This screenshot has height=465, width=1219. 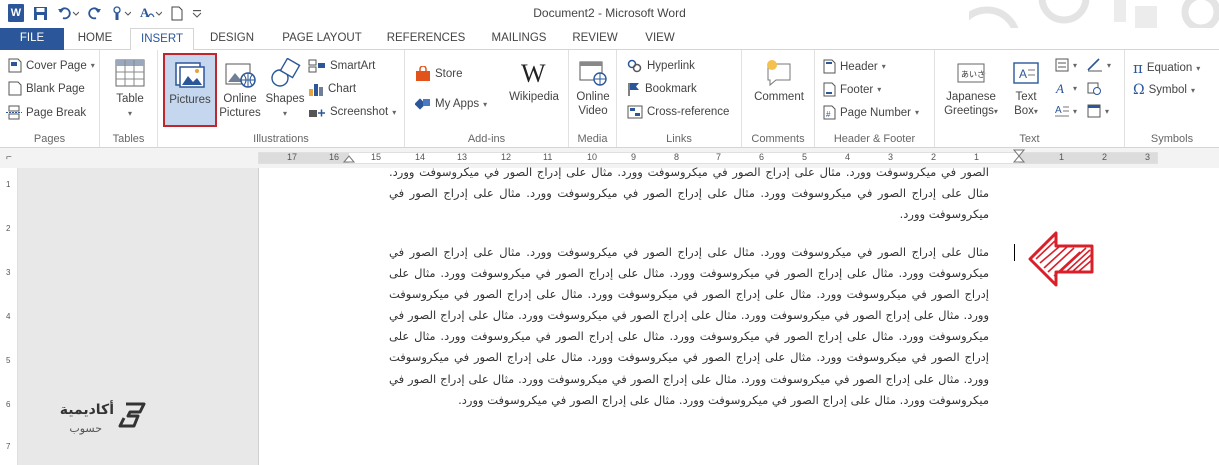 What do you see at coordinates (322, 39) in the screenshot?
I see `tab-page-layout: PAGE LAYOUT` at bounding box center [322, 39].